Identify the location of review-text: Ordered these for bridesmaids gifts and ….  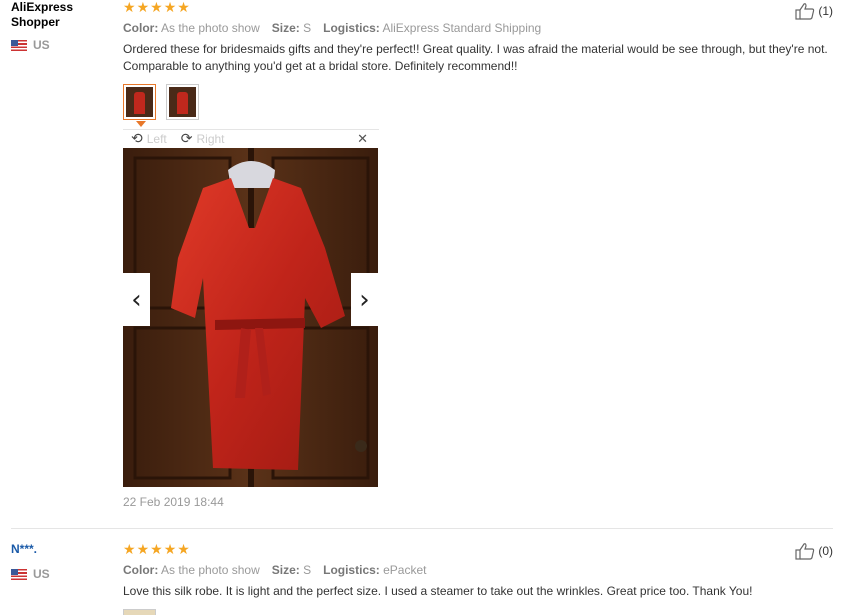
(475, 57).